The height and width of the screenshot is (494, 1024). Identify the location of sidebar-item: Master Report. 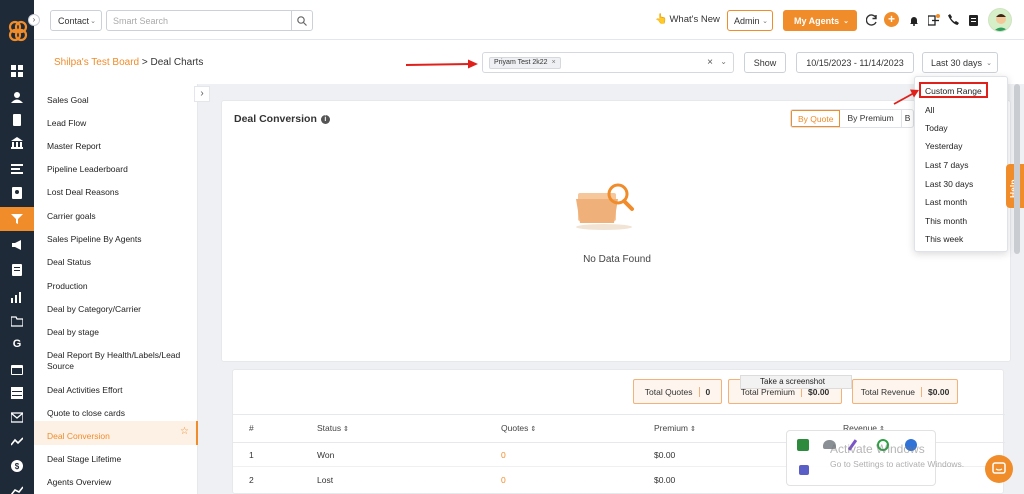
(119, 146).